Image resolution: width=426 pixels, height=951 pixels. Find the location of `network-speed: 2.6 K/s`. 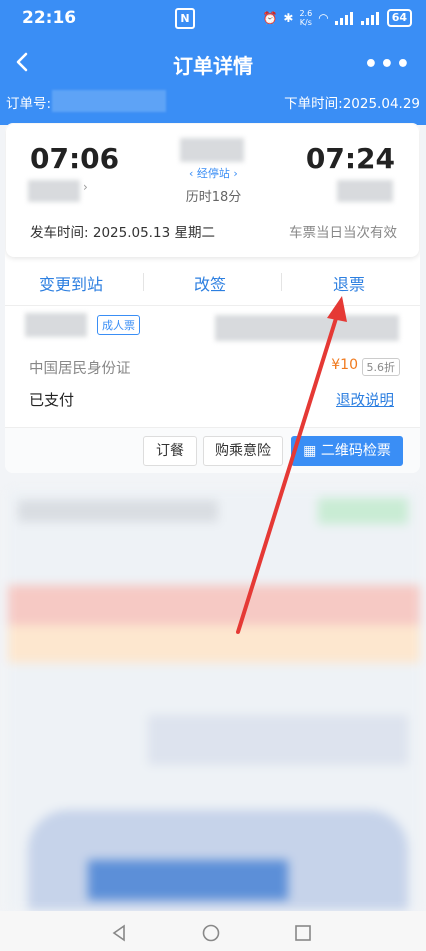

network-speed: 2.6 K/s is located at coordinates (306, 18).